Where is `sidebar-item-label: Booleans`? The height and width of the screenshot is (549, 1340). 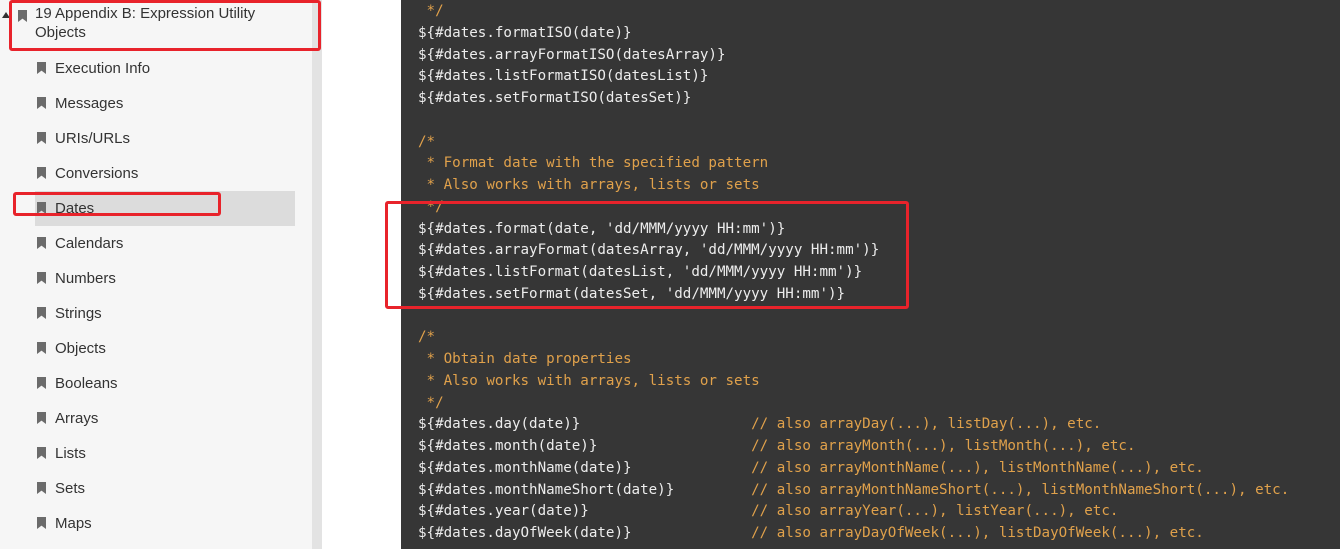 sidebar-item-label: Booleans is located at coordinates (86, 383).